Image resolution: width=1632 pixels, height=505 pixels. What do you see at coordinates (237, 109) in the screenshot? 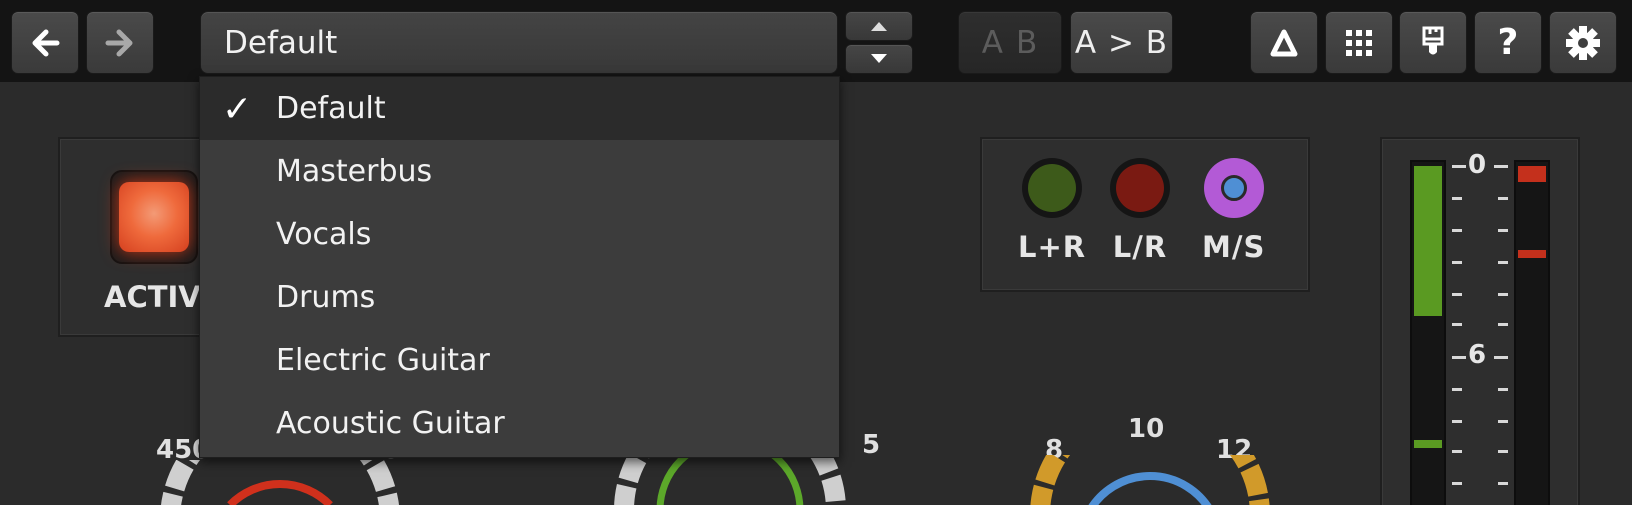
I see `checkmark-icon: ✓` at bounding box center [237, 109].